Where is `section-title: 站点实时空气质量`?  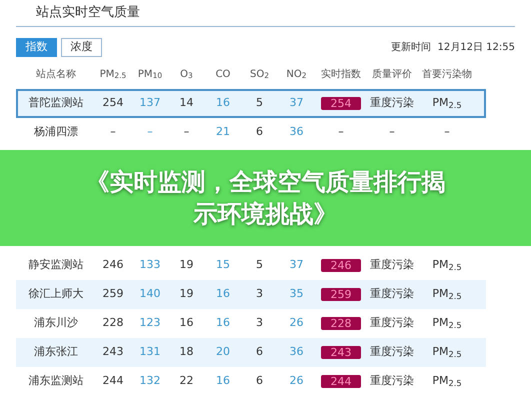 section-title: 站点实时空气质量 is located at coordinates (88, 13).